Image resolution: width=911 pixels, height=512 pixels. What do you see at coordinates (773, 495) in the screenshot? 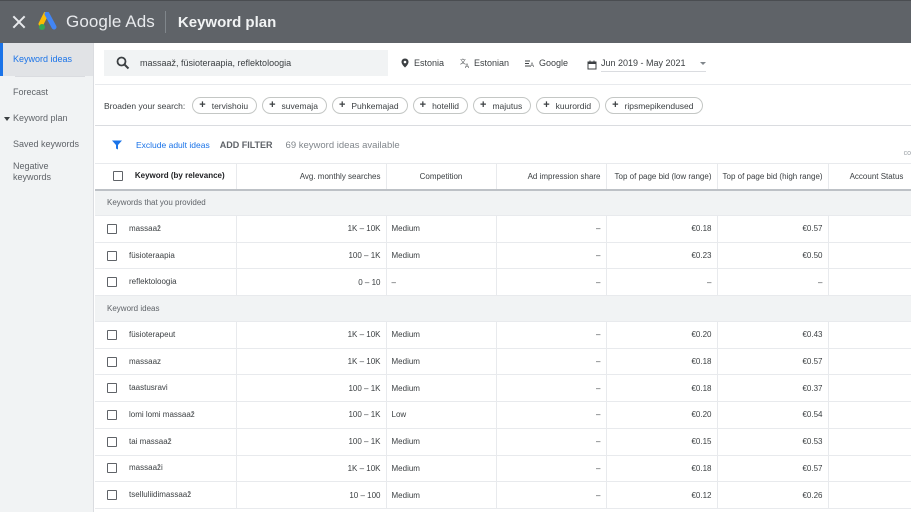
I see `bid-high-cell: €0.26` at bounding box center [773, 495].